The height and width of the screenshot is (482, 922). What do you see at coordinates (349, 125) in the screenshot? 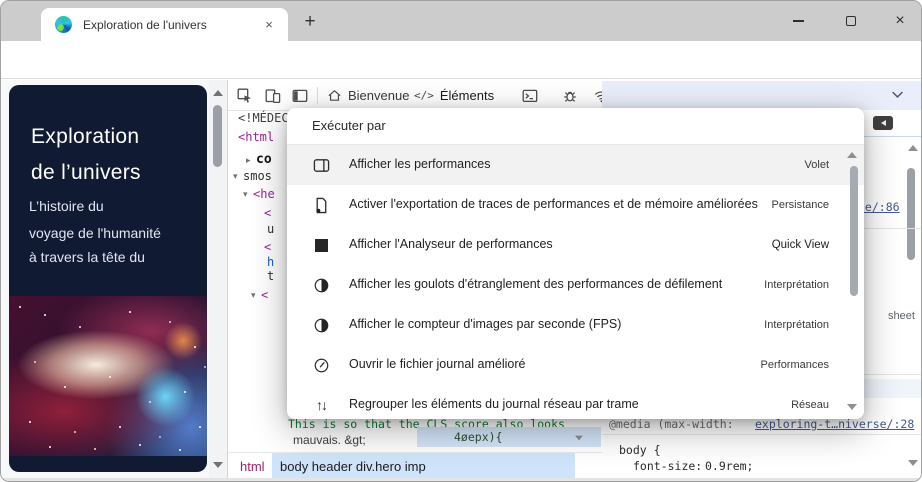
I see `command-palette-input: Exécuter par` at bounding box center [349, 125].